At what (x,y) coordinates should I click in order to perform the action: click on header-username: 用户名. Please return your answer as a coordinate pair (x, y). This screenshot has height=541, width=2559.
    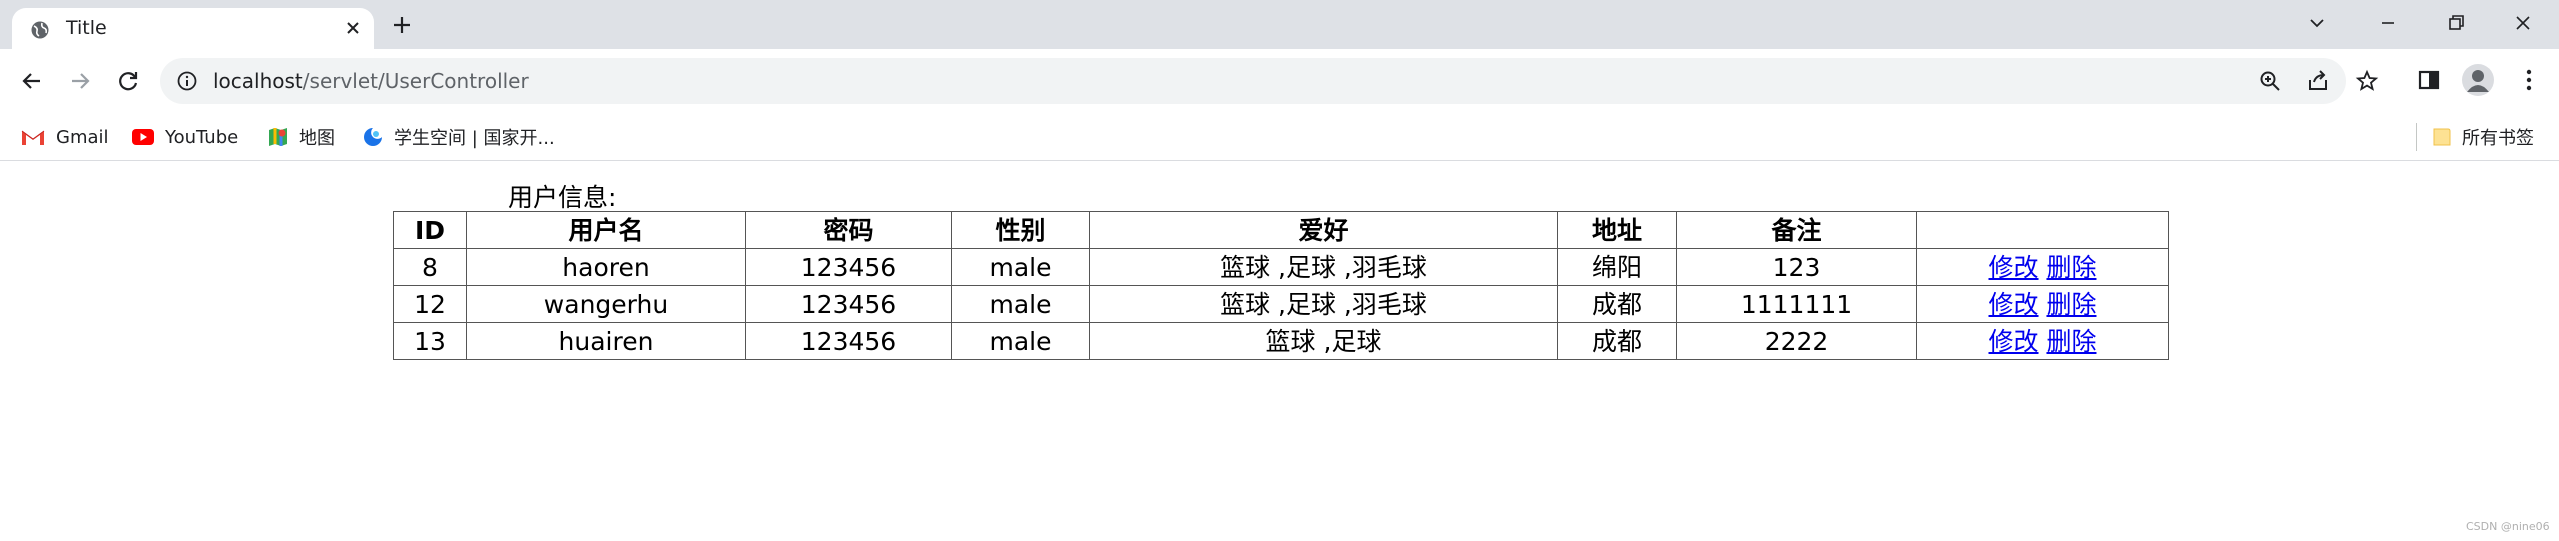
    Looking at the image, I should click on (606, 230).